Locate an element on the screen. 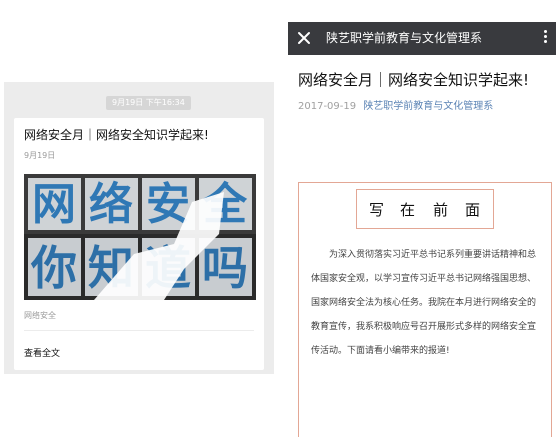 The width and height of the screenshot is (559, 437). close-button is located at coordinates (304, 38).